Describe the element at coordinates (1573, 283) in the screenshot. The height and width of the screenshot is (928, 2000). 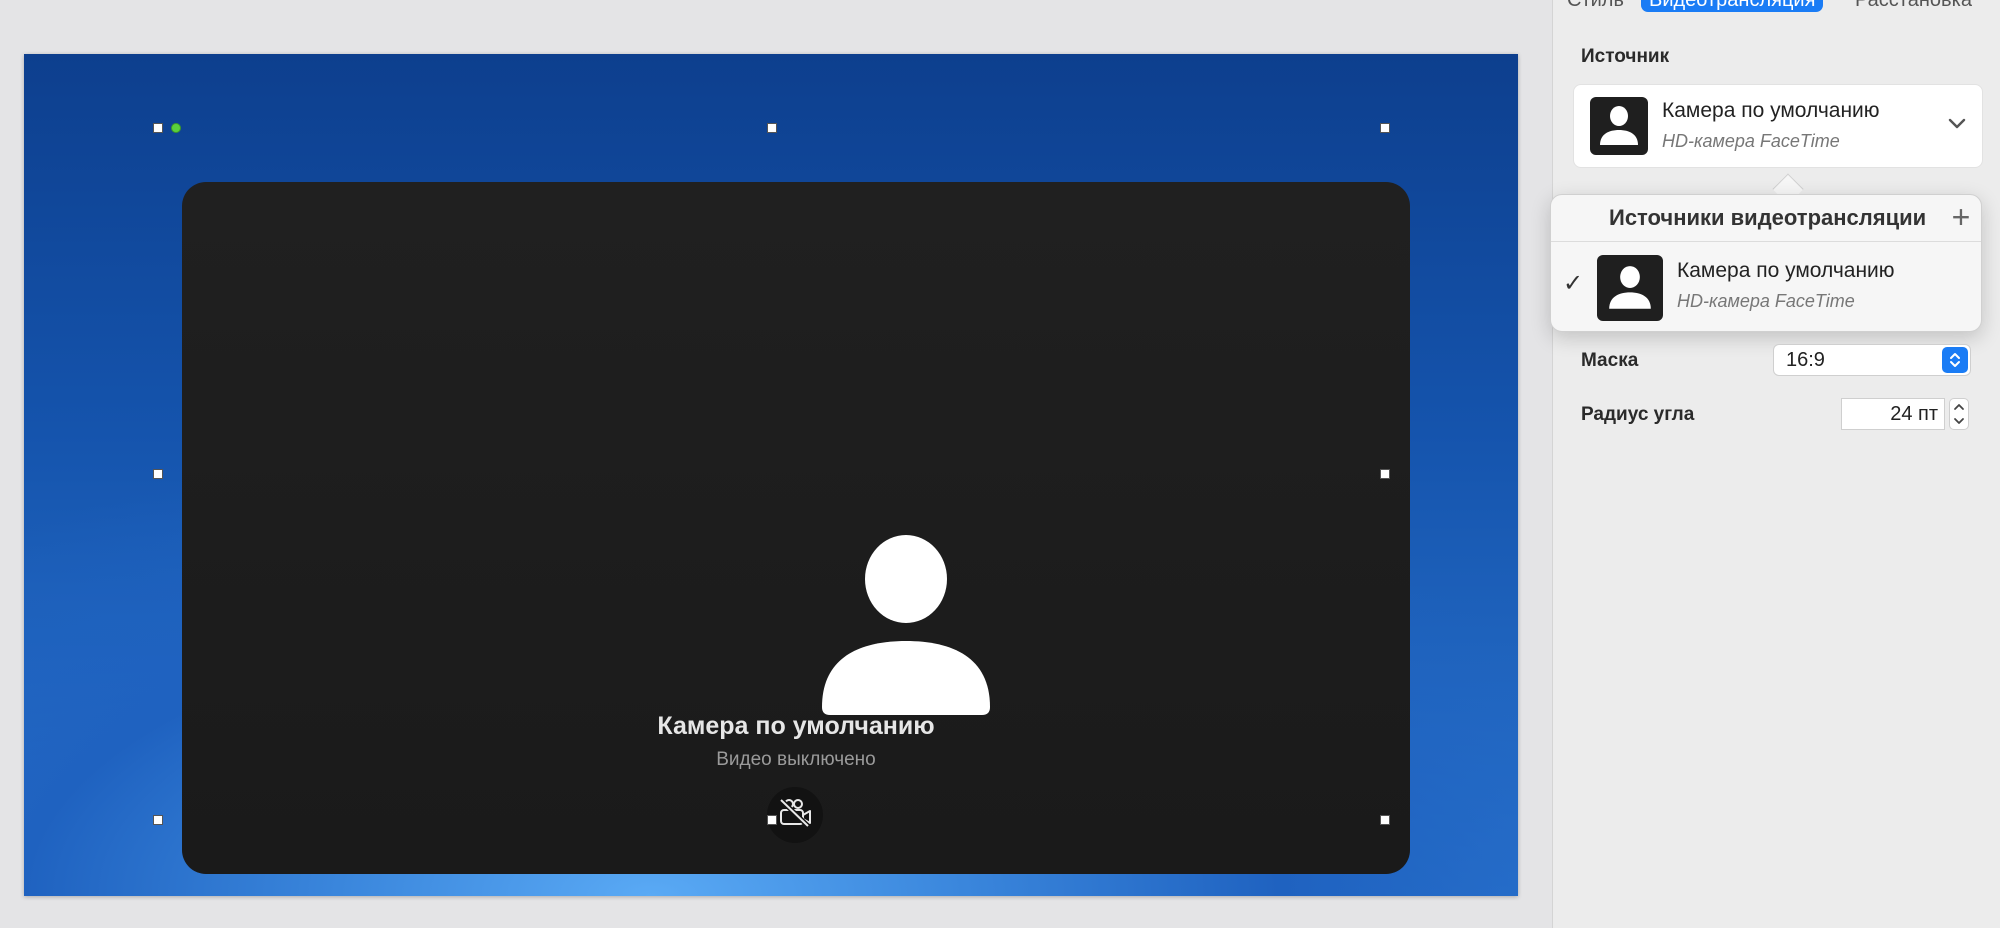
I see `checkmark-icon: ✓` at that location.